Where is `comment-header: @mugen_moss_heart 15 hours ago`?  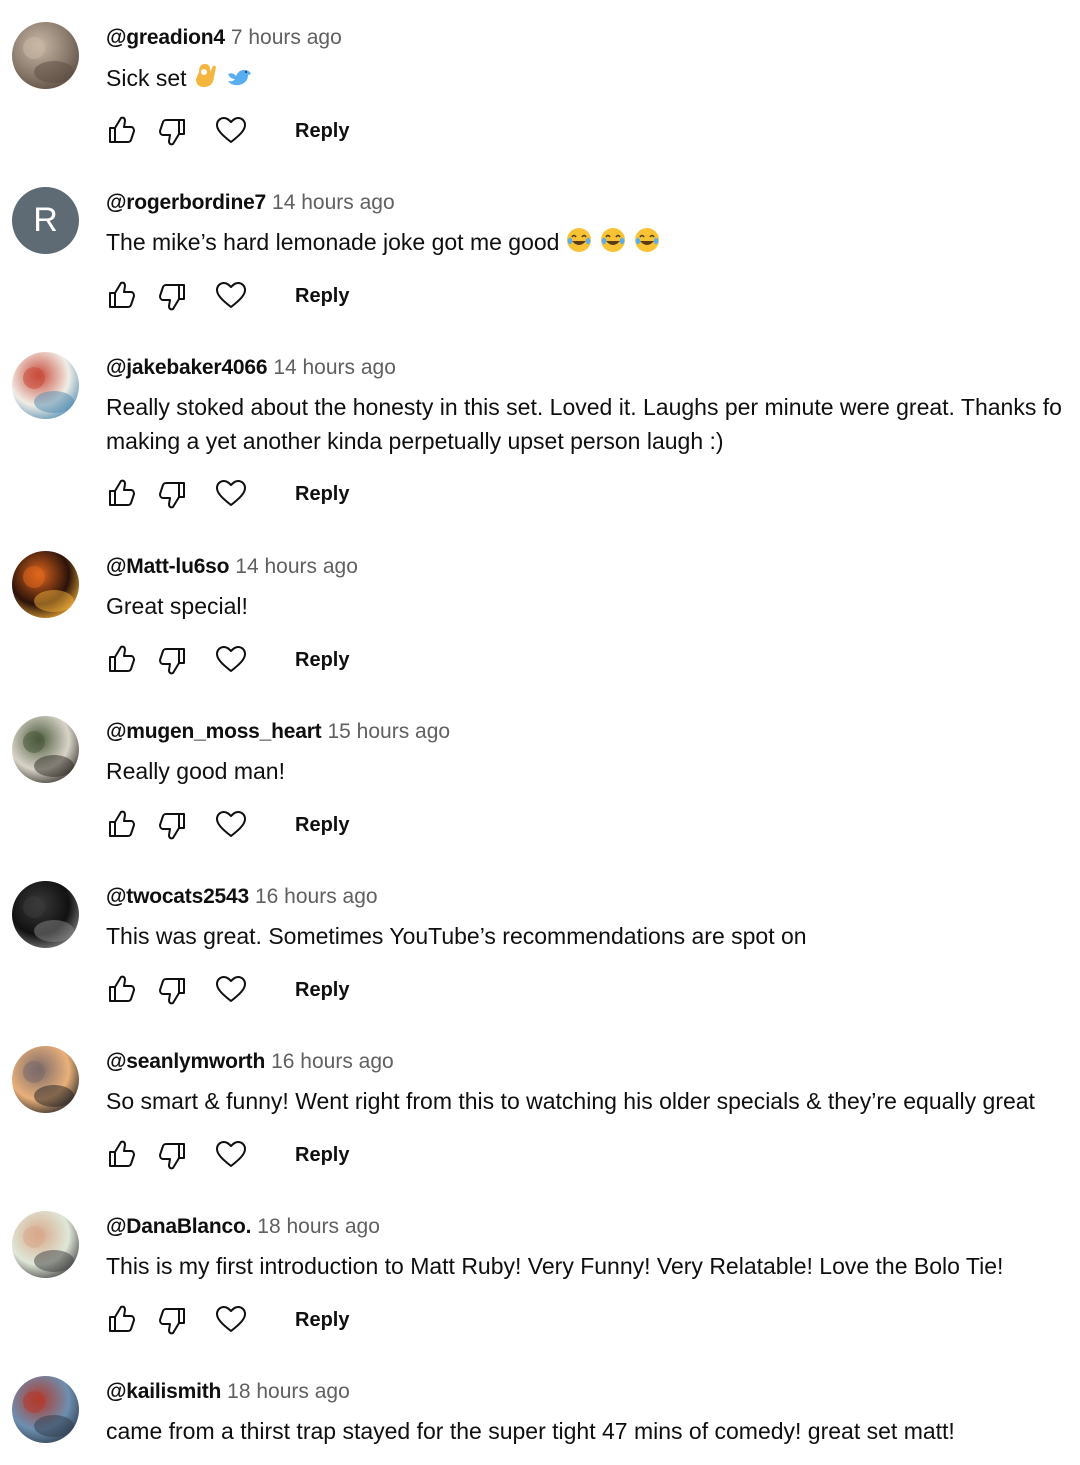
comment-header: @mugen_moss_heart 15 hours ago is located at coordinates (278, 732).